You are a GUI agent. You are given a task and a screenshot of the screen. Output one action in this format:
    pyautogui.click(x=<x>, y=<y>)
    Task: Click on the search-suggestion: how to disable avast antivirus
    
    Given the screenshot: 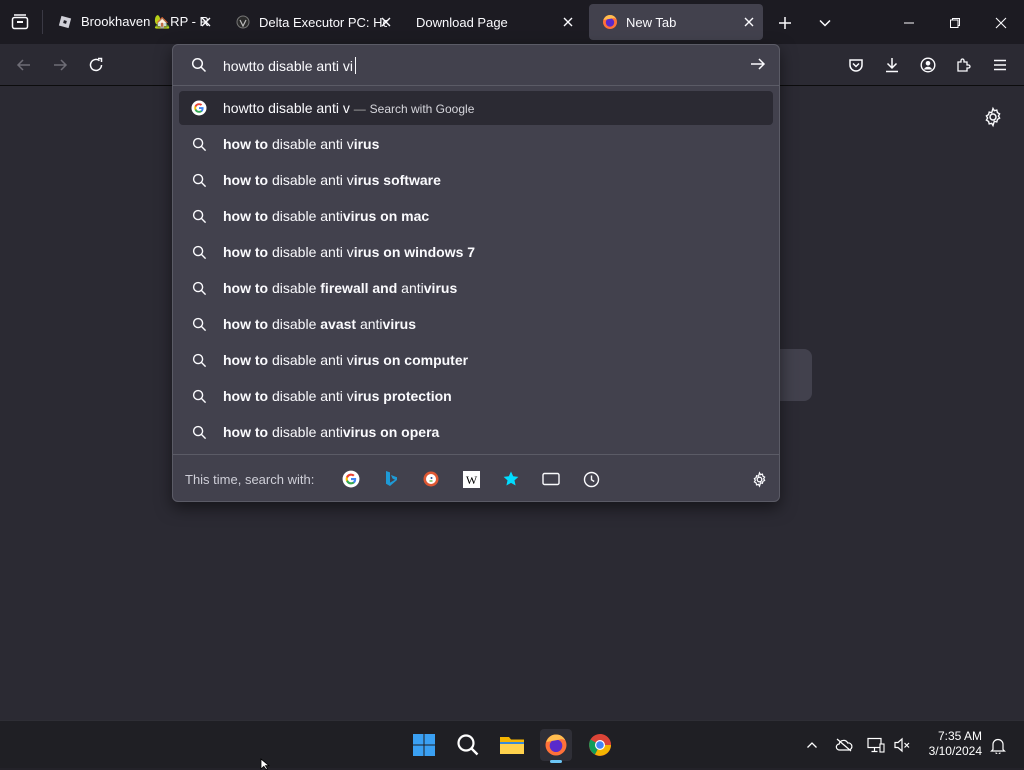 What is the action you would take?
    pyautogui.click(x=476, y=324)
    